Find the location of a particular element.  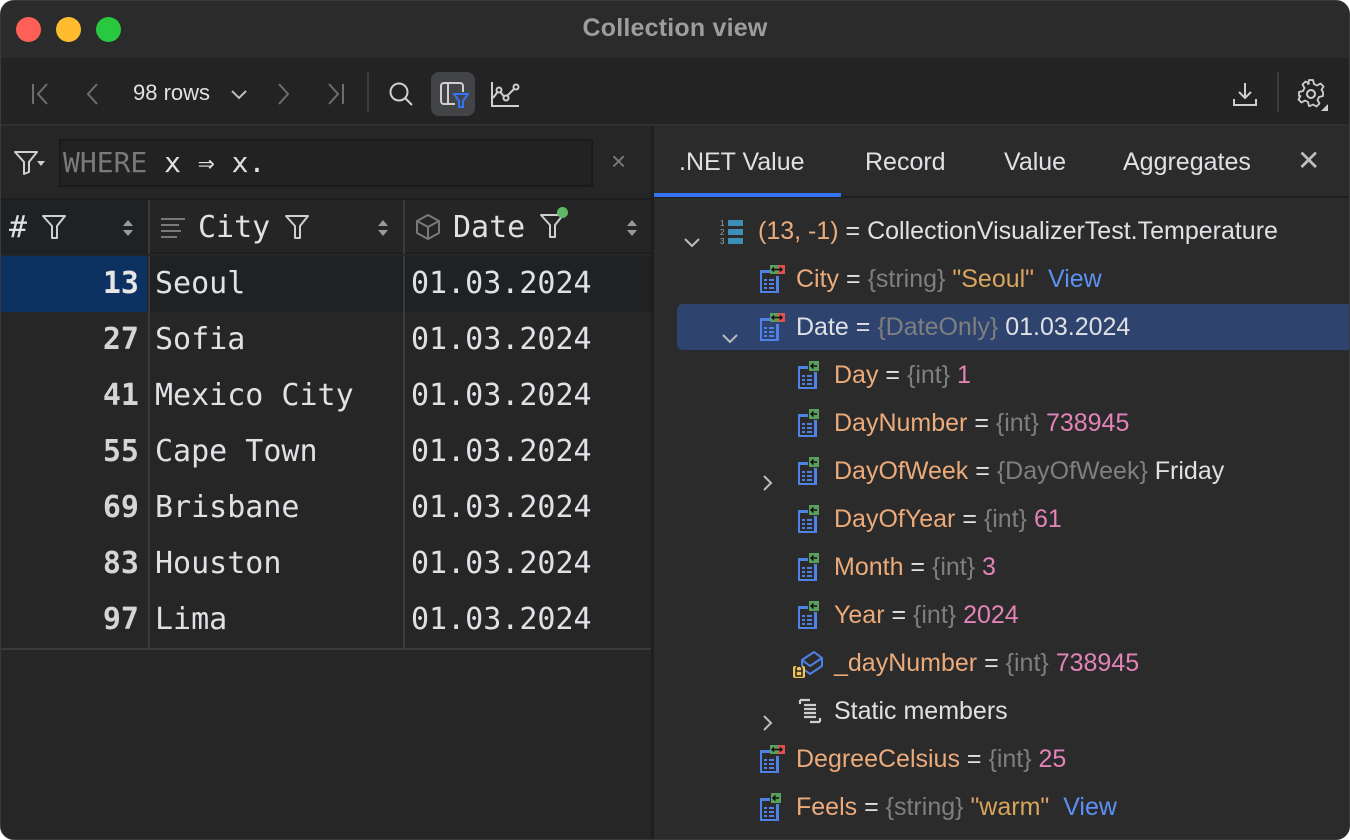

readonly-property-icon is located at coordinates (773, 815).